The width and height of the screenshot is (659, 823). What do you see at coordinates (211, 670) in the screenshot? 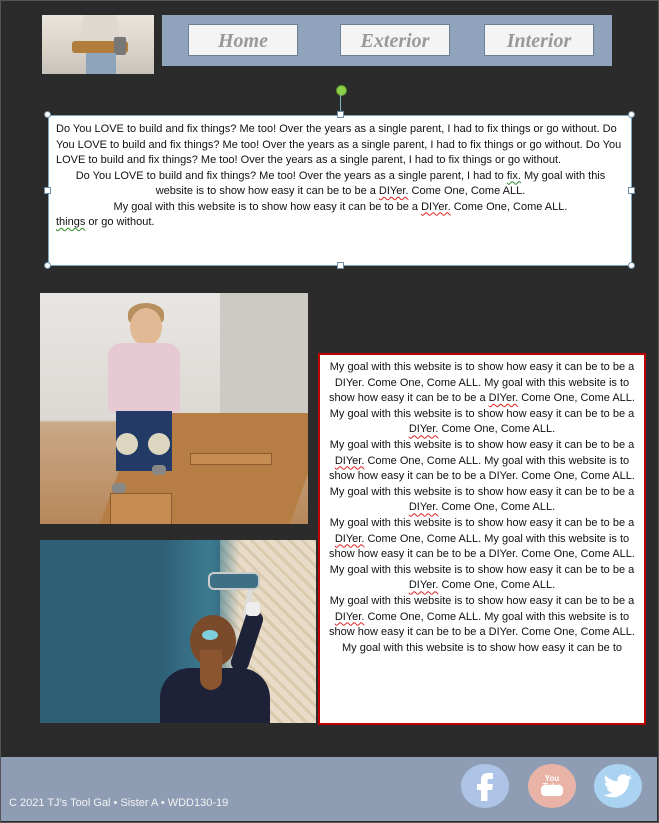
I see `photo-ponytail` at bounding box center [211, 670].